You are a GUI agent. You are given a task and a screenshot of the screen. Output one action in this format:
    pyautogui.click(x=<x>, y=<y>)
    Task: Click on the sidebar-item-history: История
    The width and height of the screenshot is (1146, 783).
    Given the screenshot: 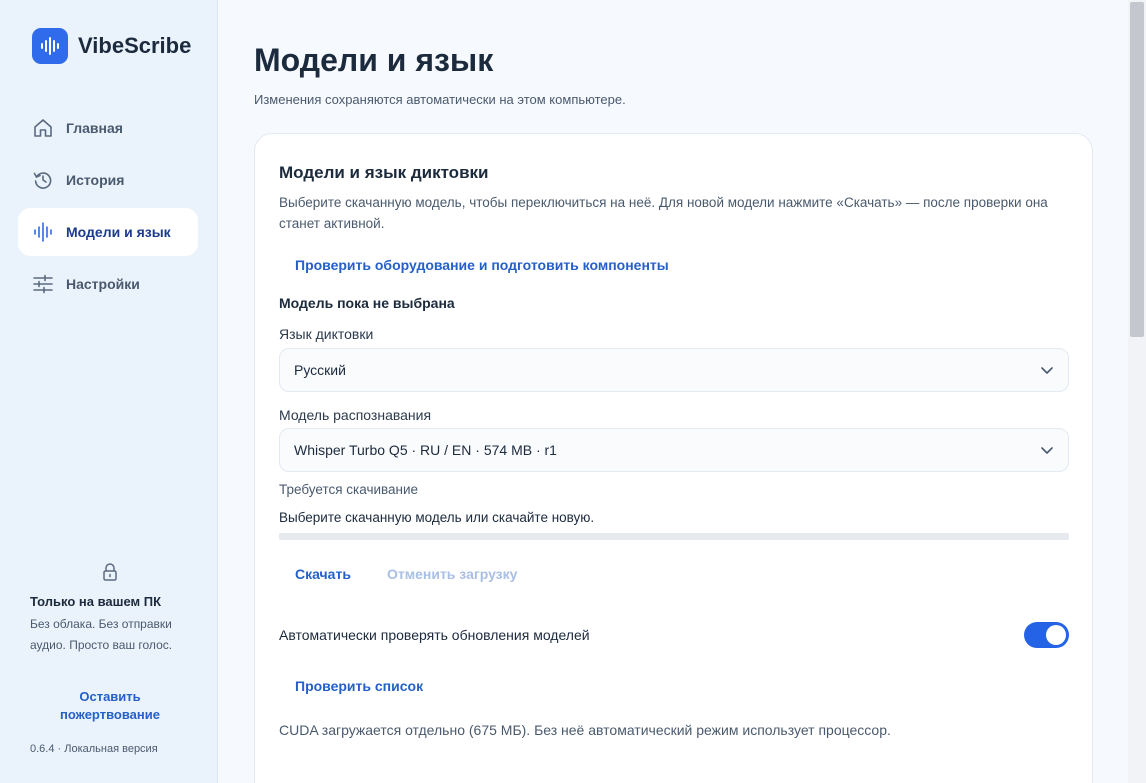 What is the action you would take?
    pyautogui.click(x=108, y=180)
    